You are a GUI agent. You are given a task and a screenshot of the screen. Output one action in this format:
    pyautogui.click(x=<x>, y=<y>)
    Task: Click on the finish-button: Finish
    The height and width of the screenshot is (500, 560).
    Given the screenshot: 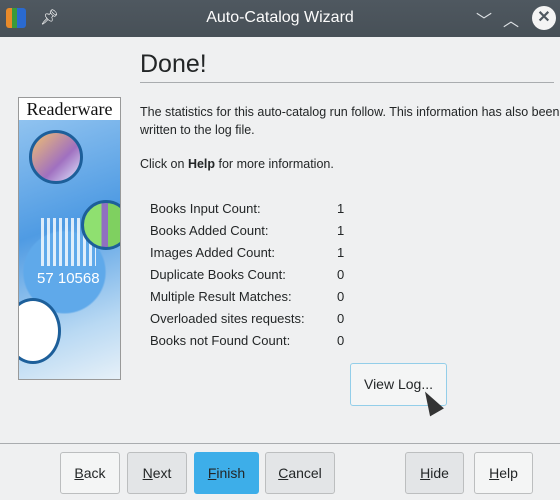 What is the action you would take?
    pyautogui.click(x=226, y=473)
    